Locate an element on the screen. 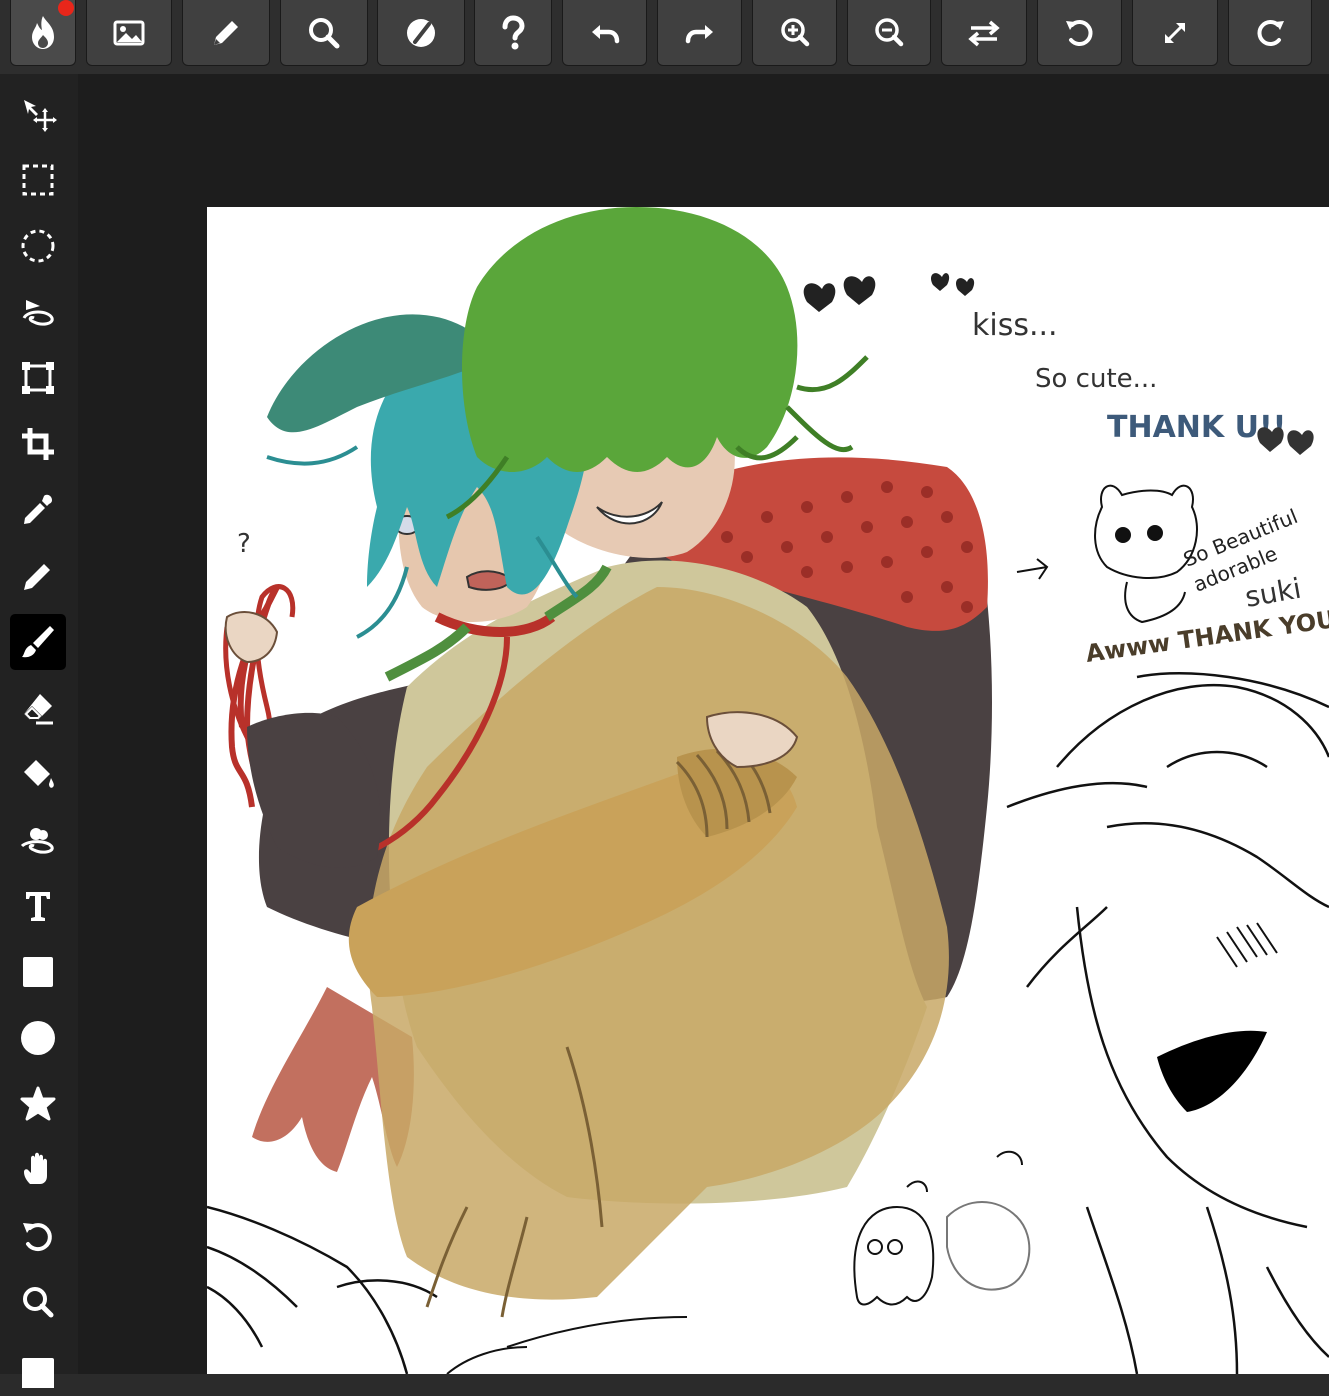  rotate-left-icon is located at coordinates (1078, 32).